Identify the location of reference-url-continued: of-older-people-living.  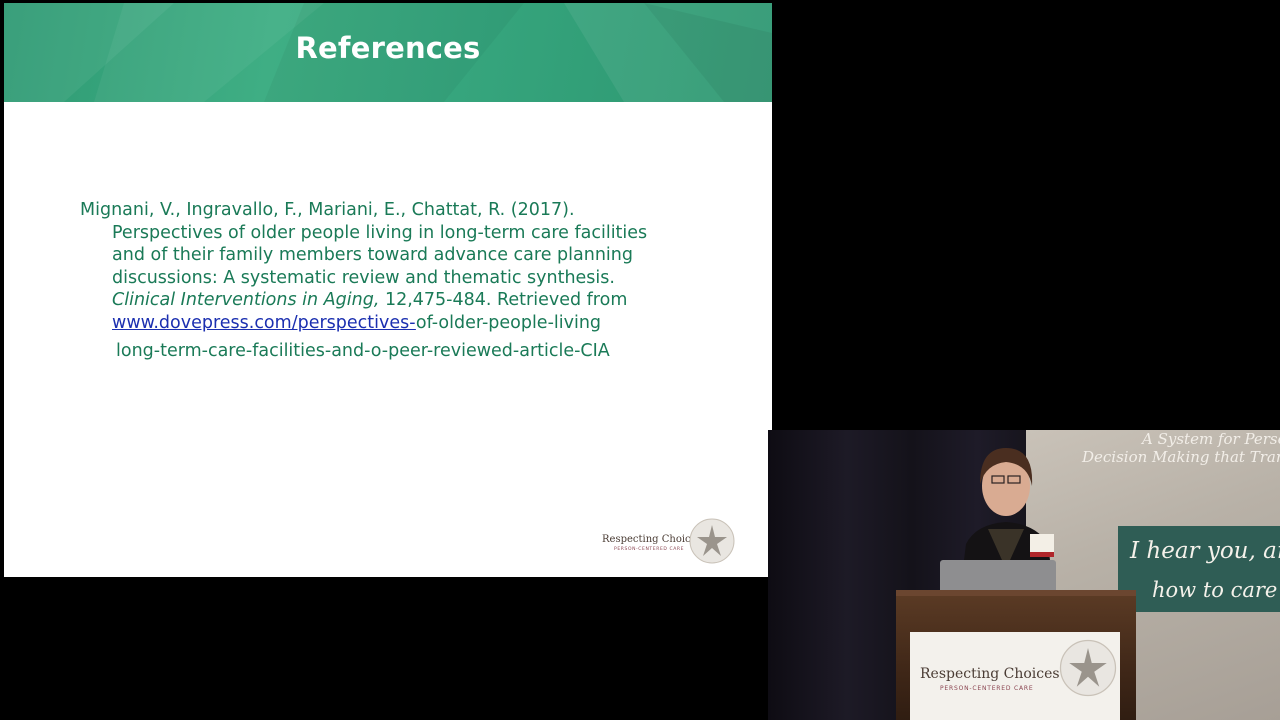
(508, 322).